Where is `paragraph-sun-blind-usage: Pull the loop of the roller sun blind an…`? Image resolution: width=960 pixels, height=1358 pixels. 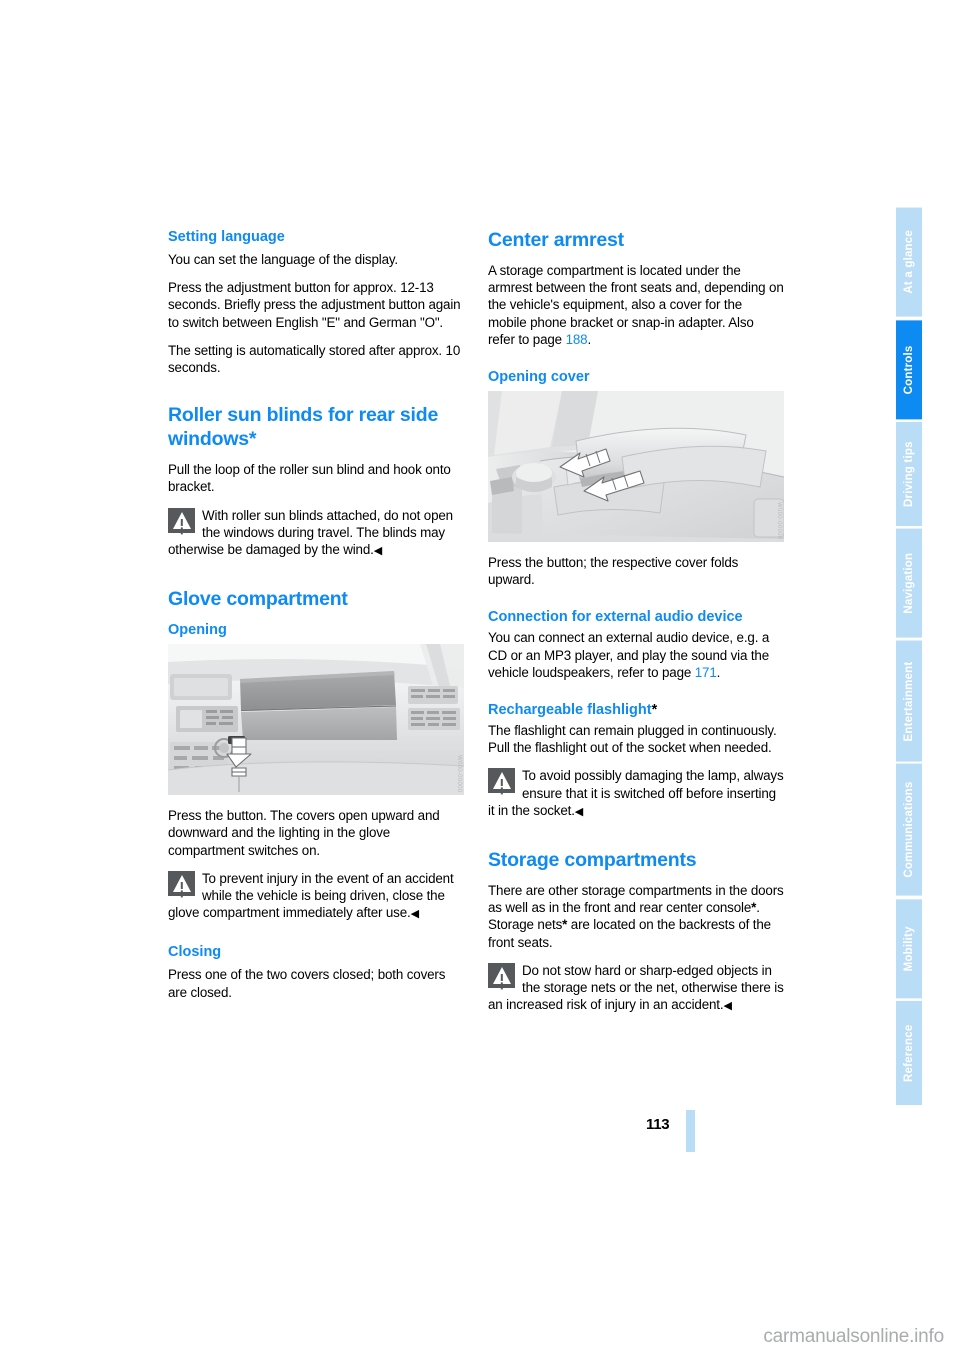
paragraph-sun-blind-usage: Pull the loop of the roller sun blind an… is located at coordinates (309, 478).